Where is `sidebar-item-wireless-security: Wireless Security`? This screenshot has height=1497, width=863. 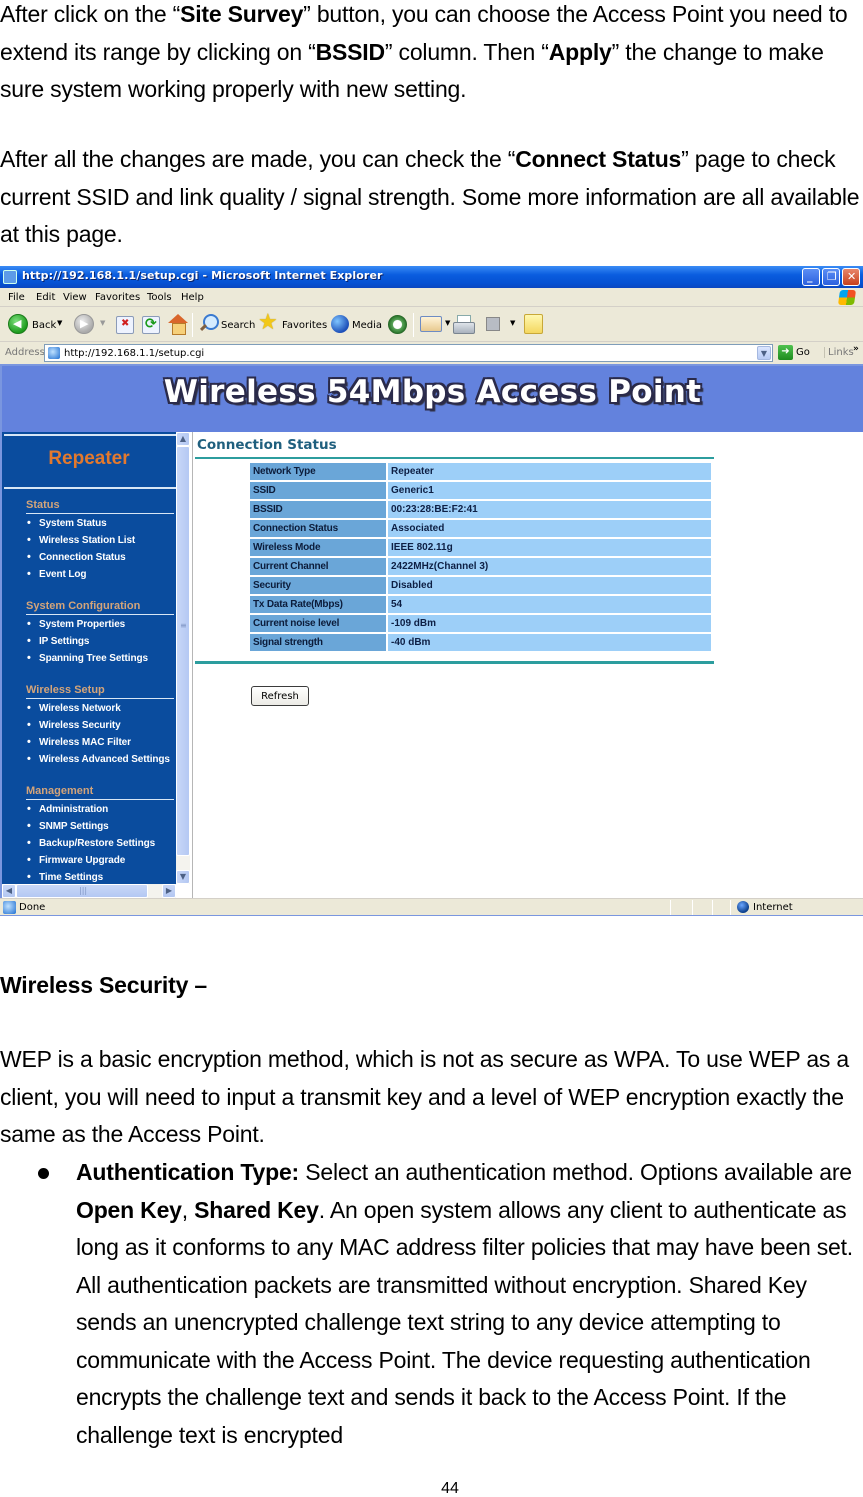 sidebar-item-wireless-security: Wireless Security is located at coordinates (74, 725).